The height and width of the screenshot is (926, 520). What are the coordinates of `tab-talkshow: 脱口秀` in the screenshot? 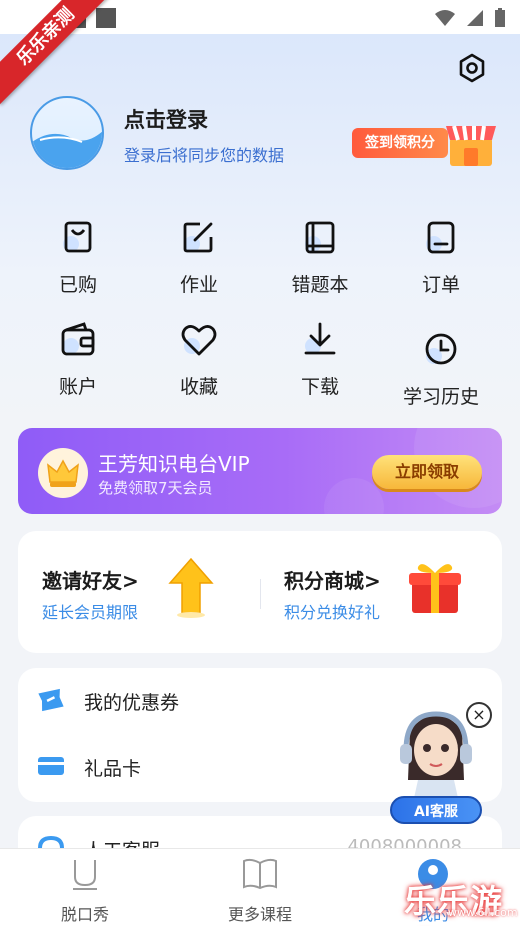 It's located at (85, 891).